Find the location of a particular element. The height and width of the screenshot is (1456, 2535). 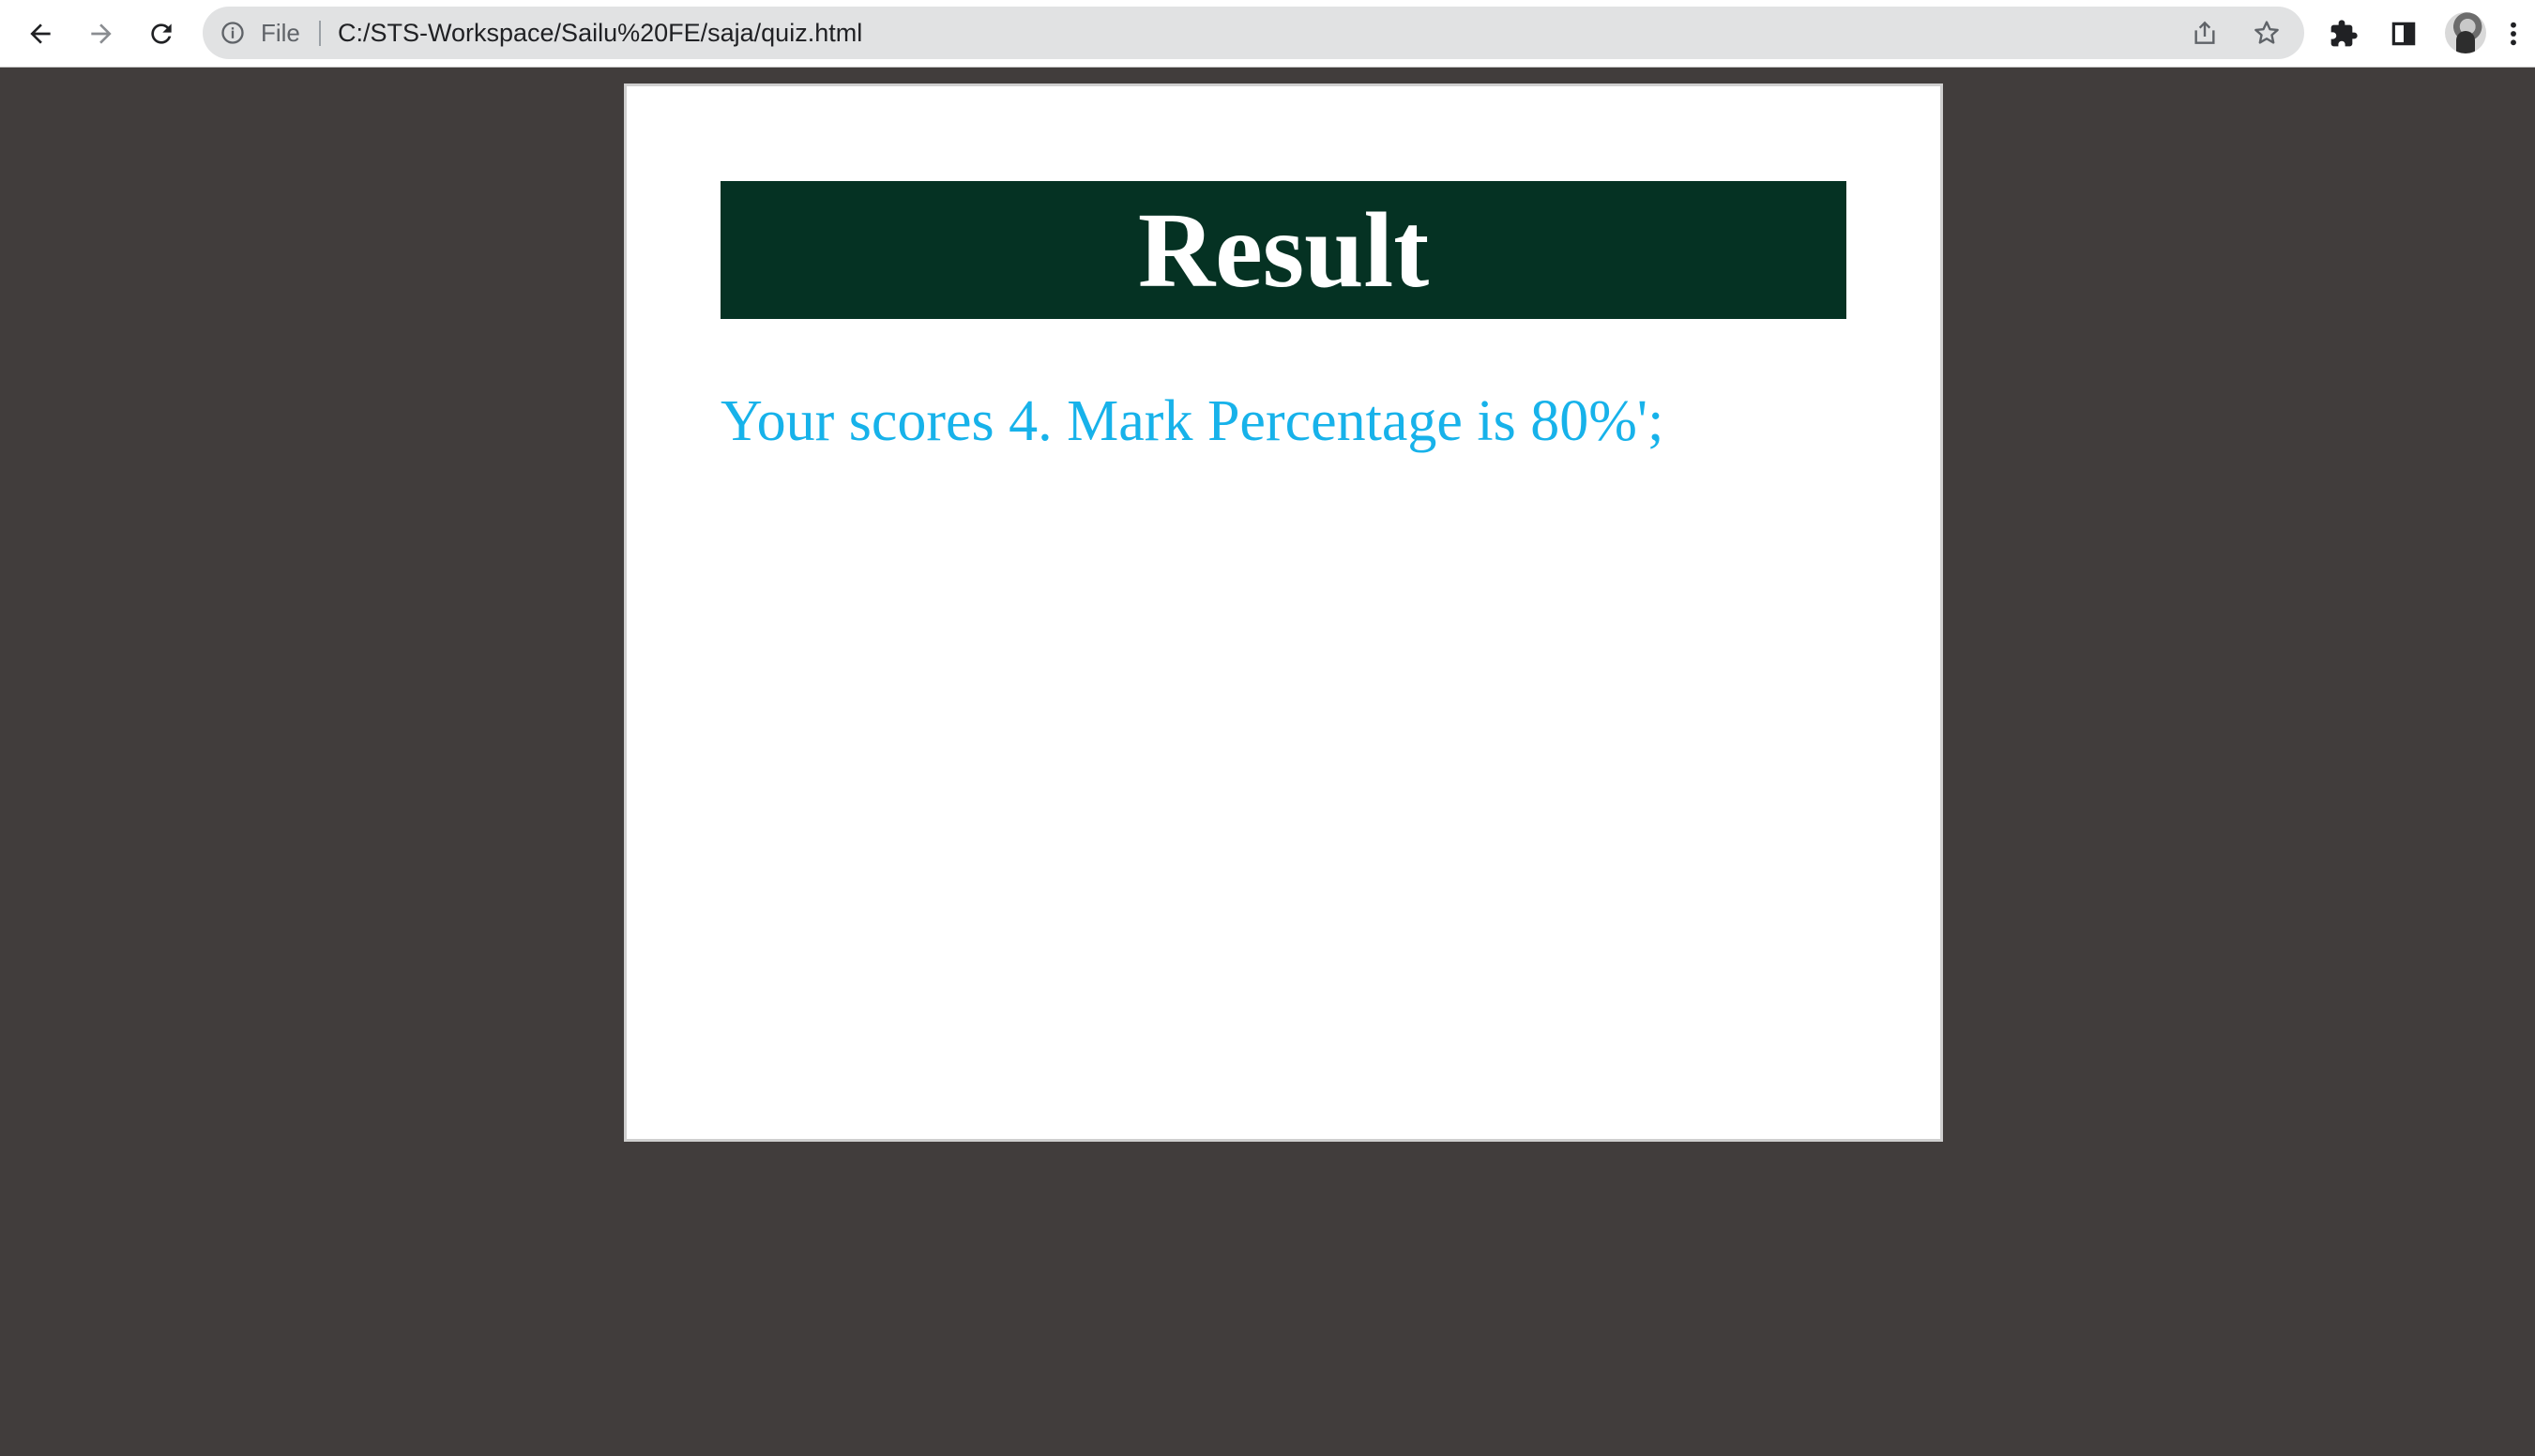

puzzle-icon is located at coordinates (2344, 34).